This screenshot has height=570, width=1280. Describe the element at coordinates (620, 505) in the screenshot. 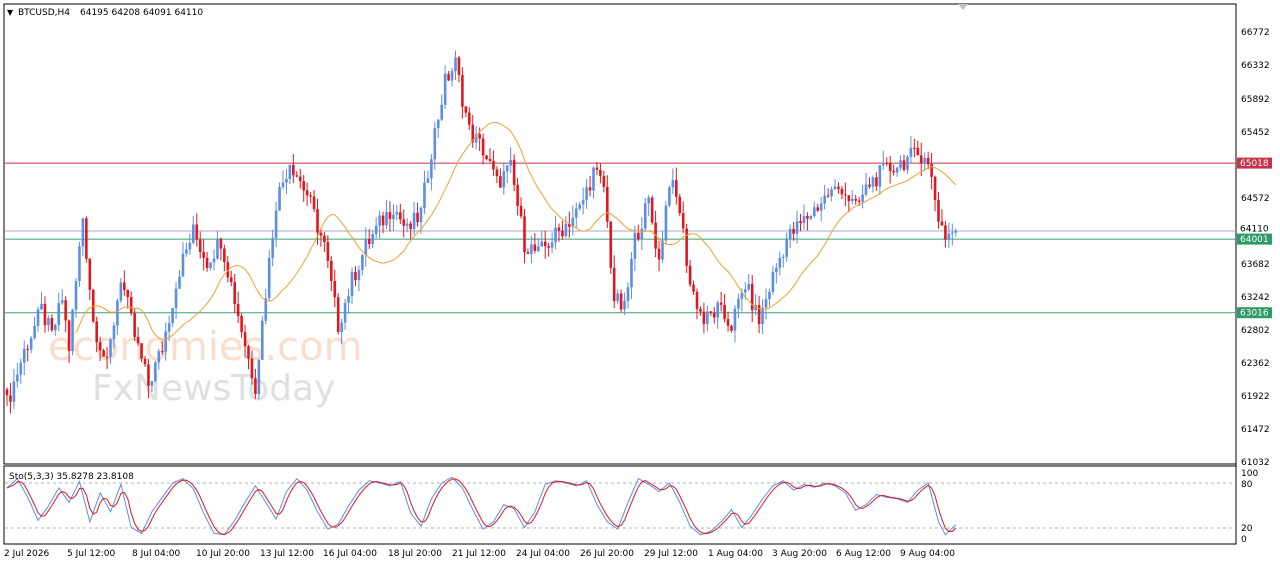

I see `stochastic-panel` at that location.